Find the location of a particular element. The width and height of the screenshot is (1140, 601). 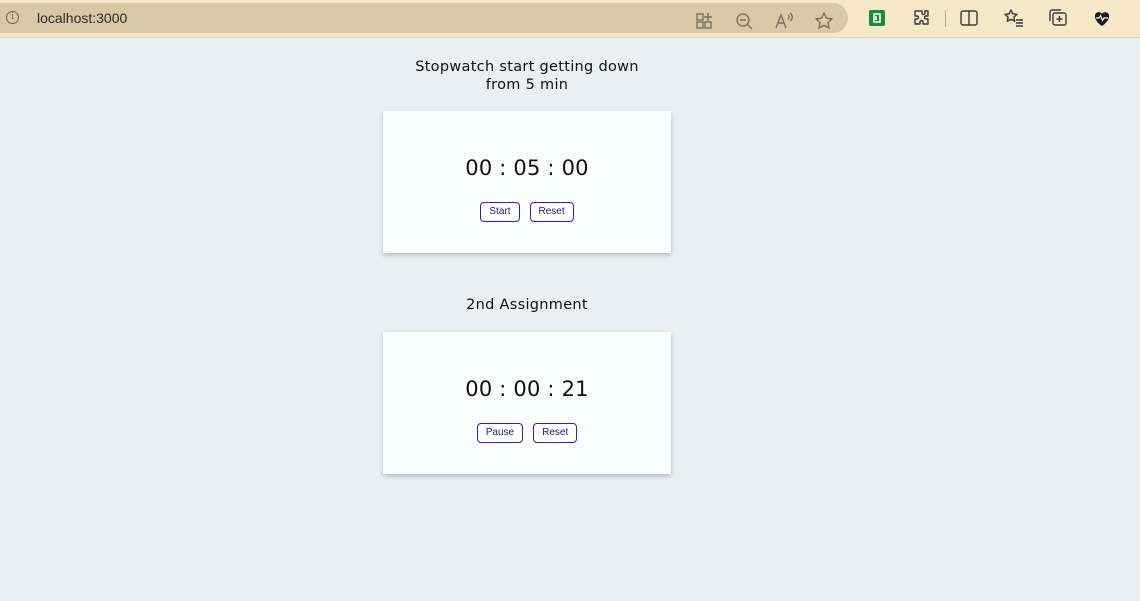

toolbar-divider is located at coordinates (945, 18).